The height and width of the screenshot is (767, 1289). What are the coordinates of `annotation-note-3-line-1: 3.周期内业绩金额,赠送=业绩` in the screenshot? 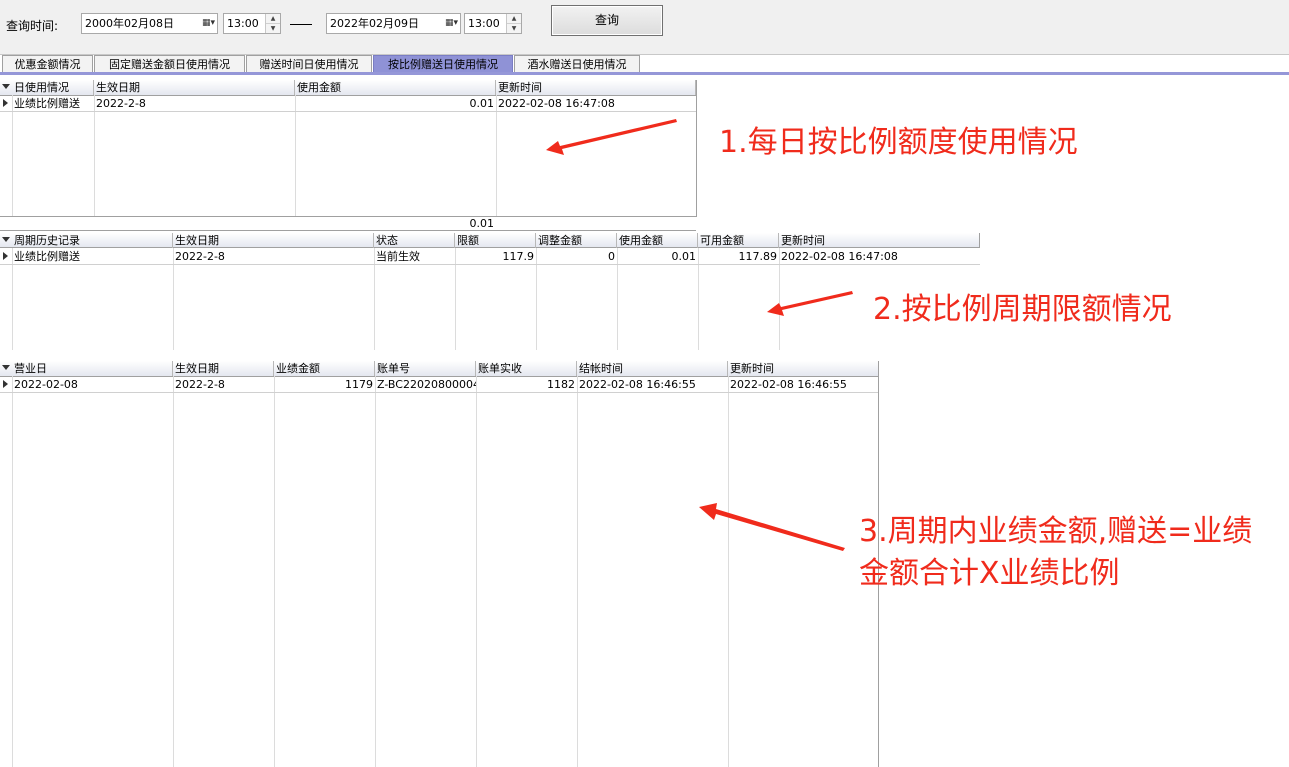 It's located at (1056, 531).